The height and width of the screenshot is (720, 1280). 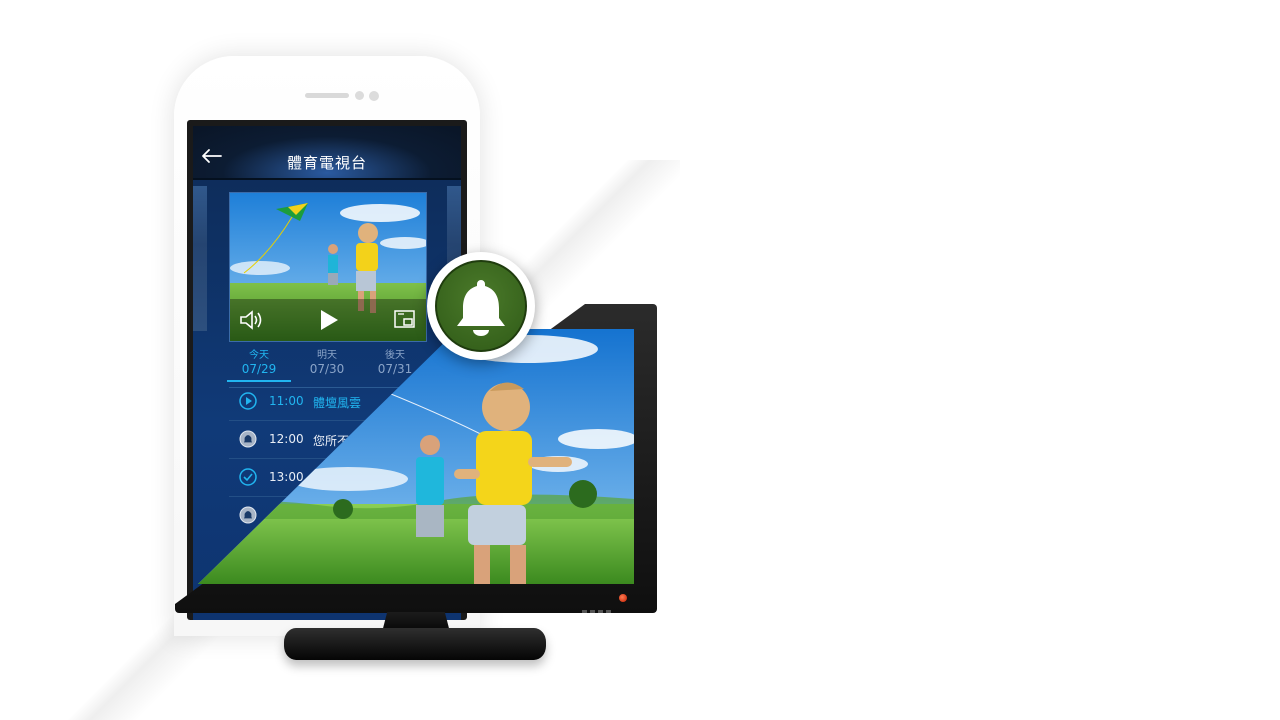 What do you see at coordinates (248, 477) in the screenshot?
I see `check-circle-icon` at bounding box center [248, 477].